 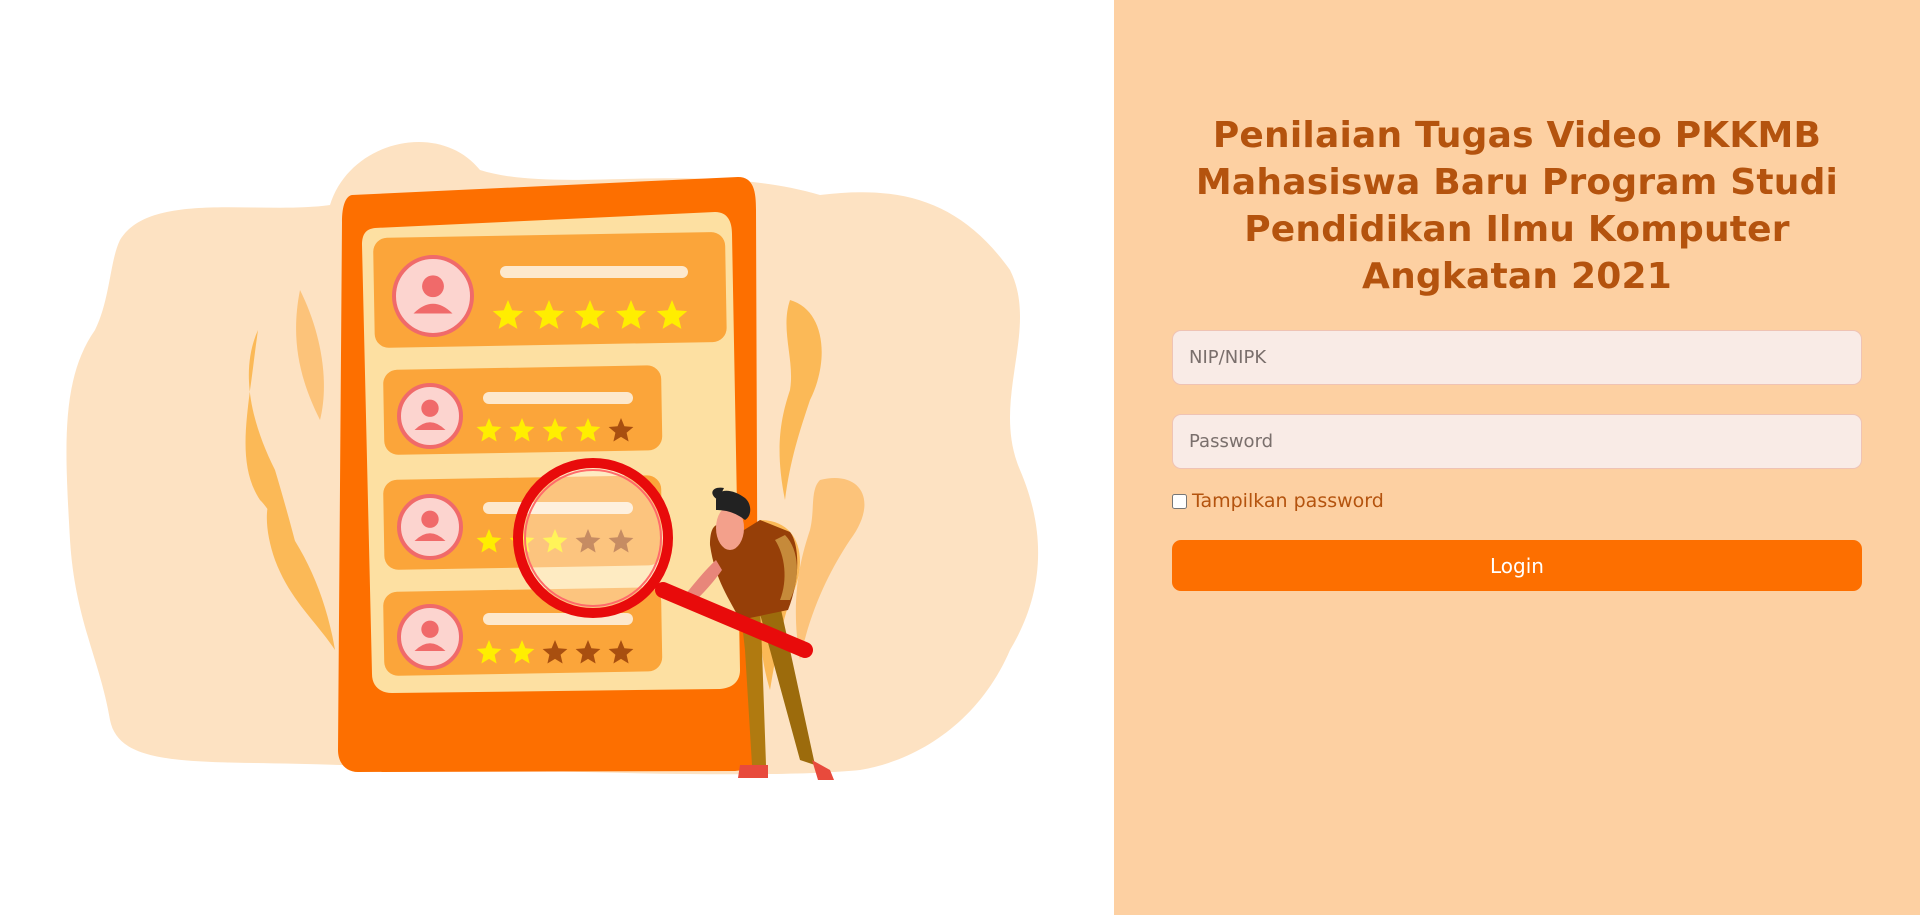 What do you see at coordinates (1288, 501) in the screenshot?
I see `show-password-label: Tampilkan password` at bounding box center [1288, 501].